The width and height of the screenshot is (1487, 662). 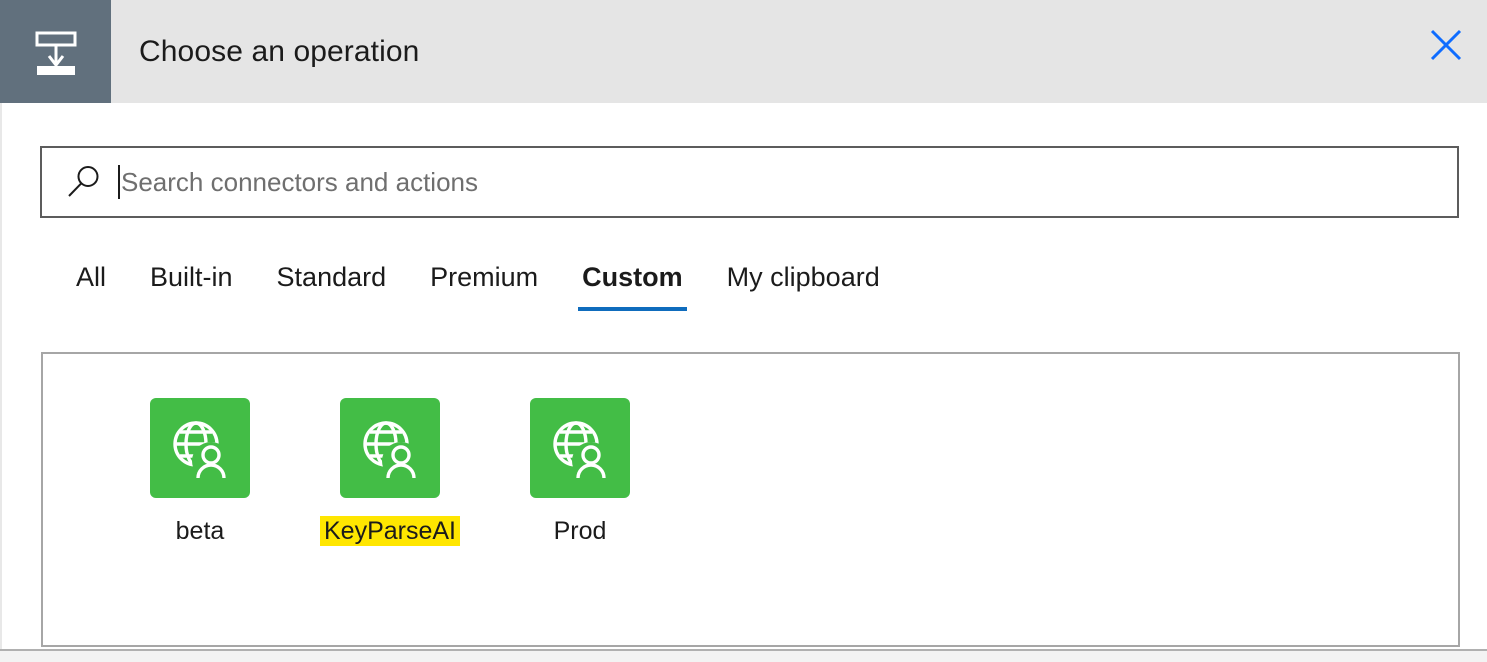 I want to click on tab-built-in: Built-in, so click(x=191, y=288).